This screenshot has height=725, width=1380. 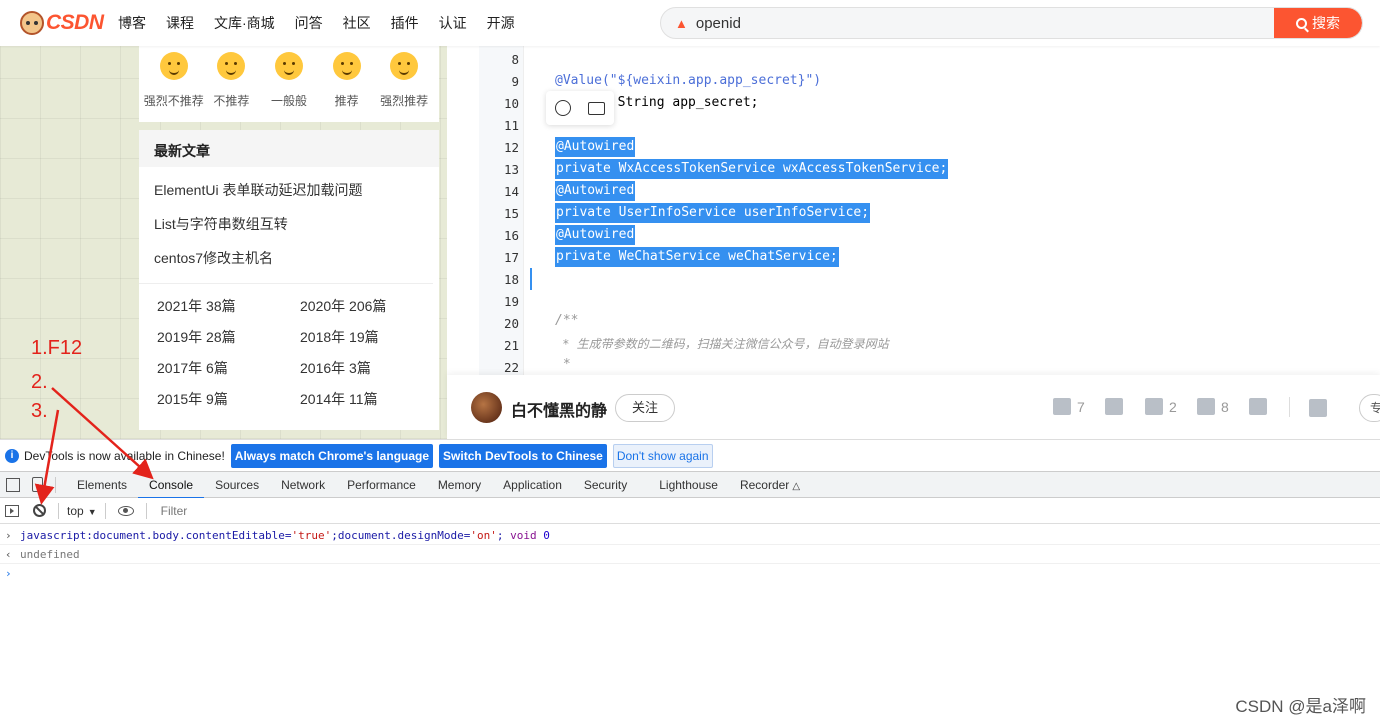 What do you see at coordinates (681, 23) in the screenshot?
I see `hot-flame-icon: ▲` at bounding box center [681, 23].